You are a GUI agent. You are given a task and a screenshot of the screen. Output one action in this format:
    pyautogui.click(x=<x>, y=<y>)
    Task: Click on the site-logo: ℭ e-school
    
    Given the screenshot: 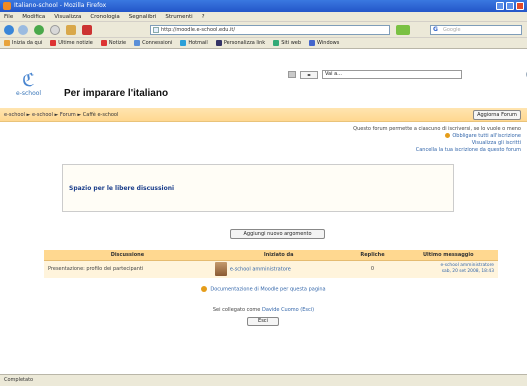 What is the action you would take?
    pyautogui.click(x=31, y=84)
    